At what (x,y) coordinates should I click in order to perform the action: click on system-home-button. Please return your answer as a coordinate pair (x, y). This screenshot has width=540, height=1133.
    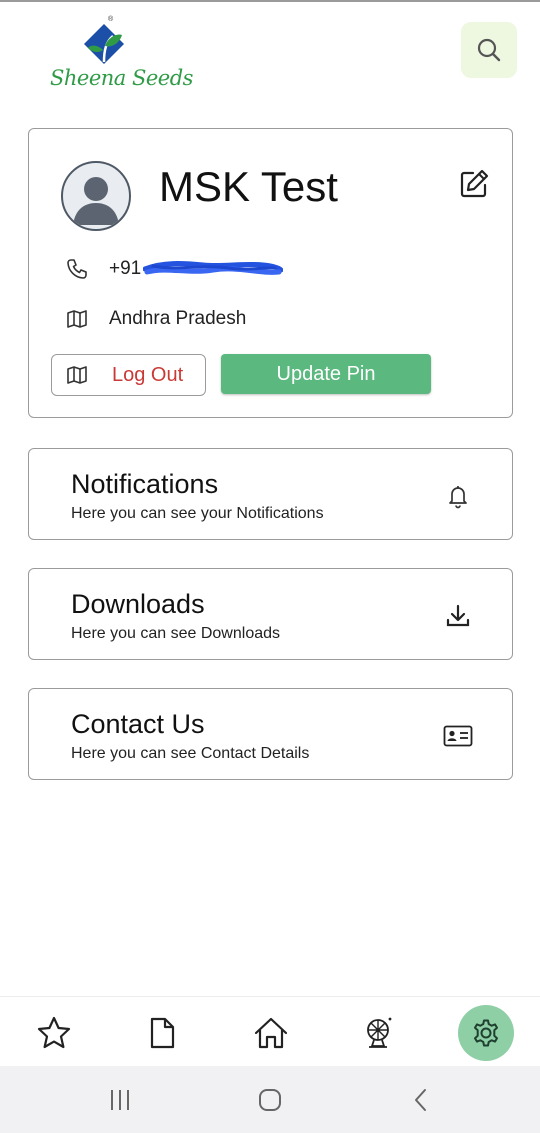
    Looking at the image, I should click on (270, 1100).